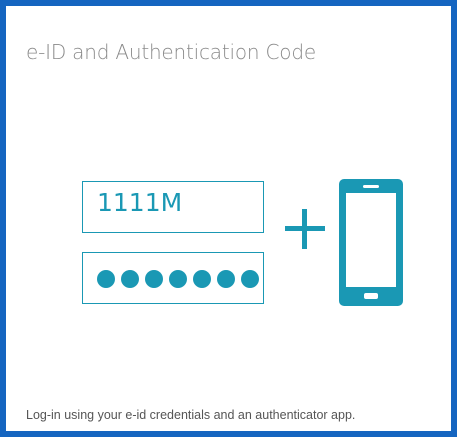  I want to click on password-mask-dots, so click(178, 279).